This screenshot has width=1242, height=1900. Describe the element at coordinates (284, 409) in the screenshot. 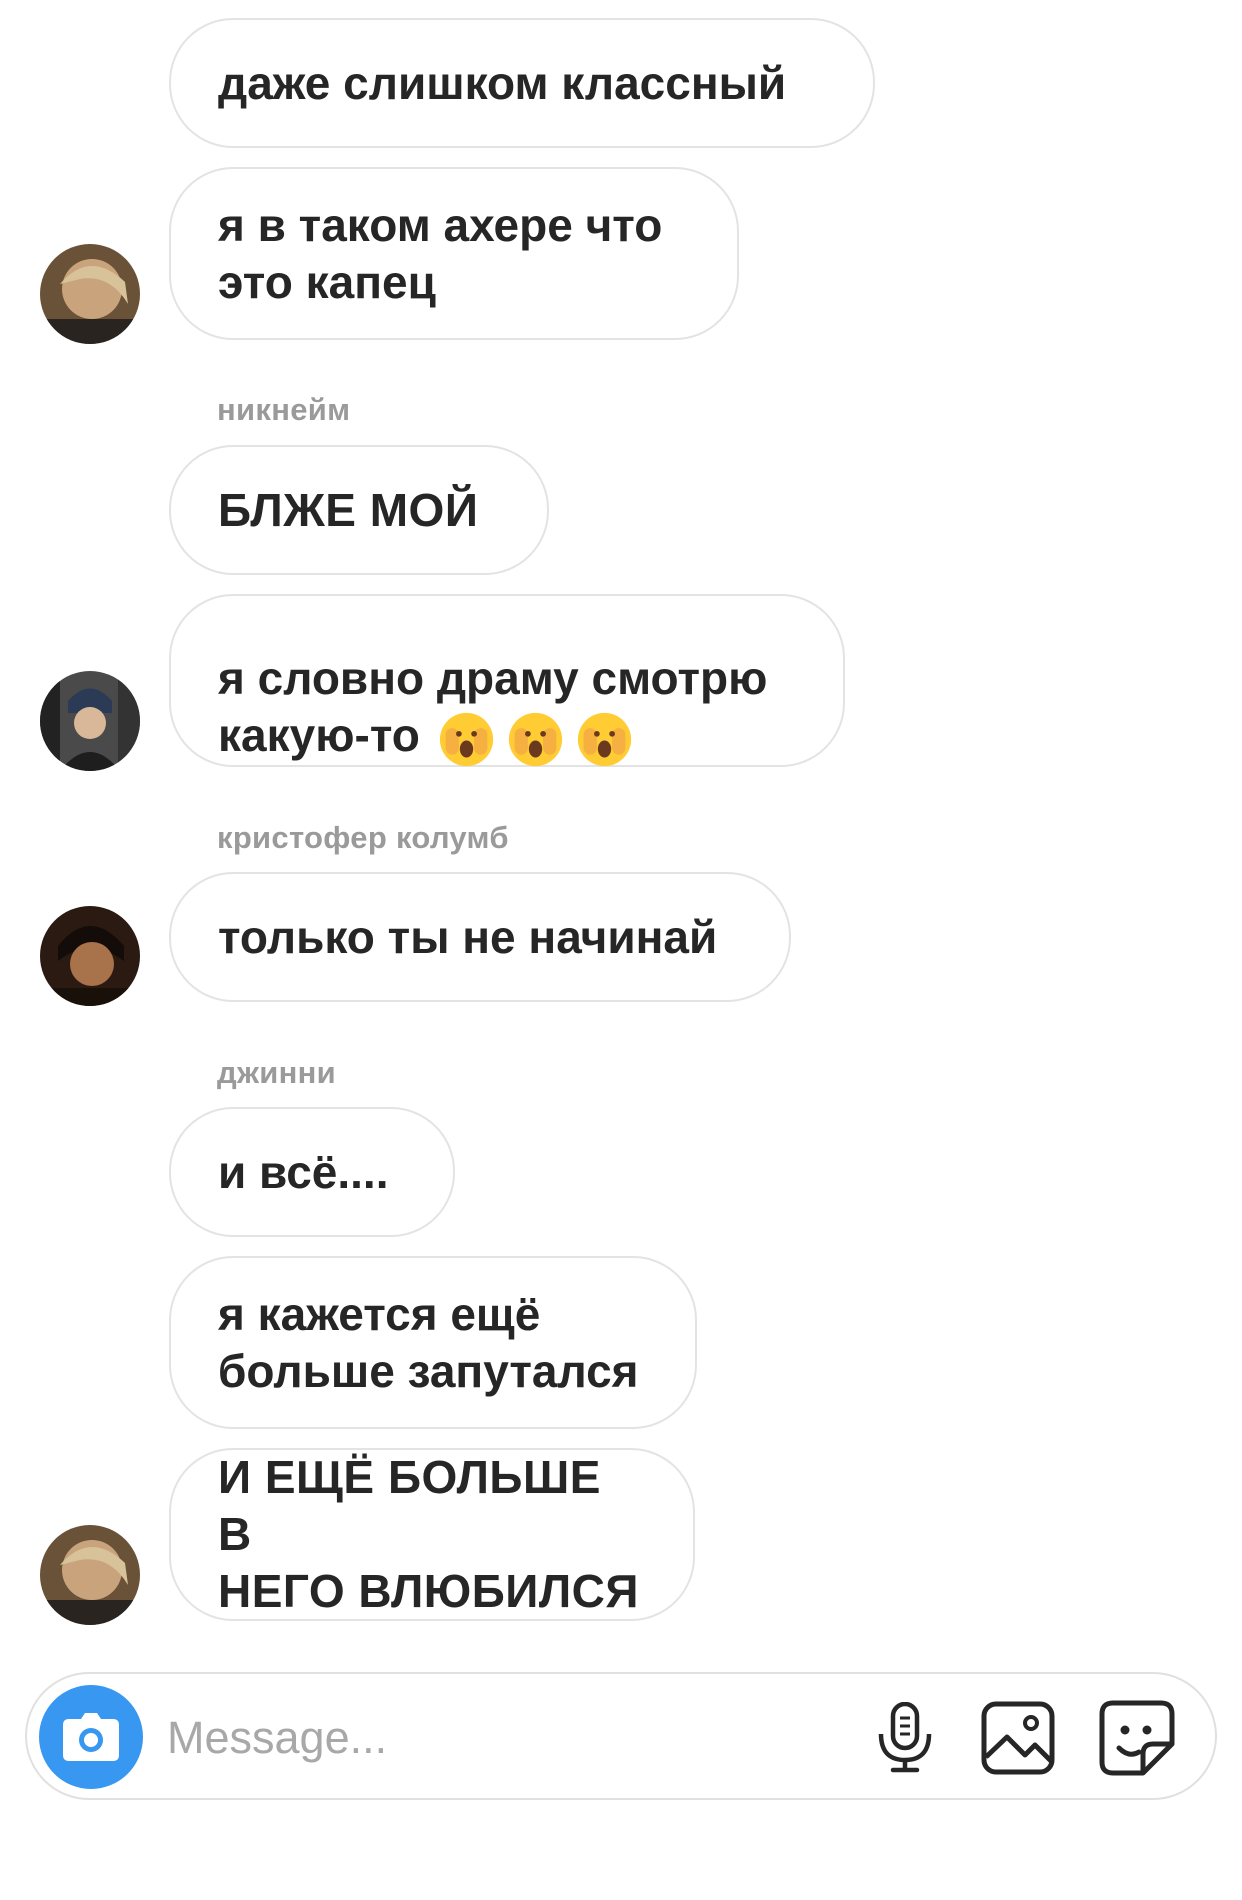

I see `sender-name: никнейм` at that location.